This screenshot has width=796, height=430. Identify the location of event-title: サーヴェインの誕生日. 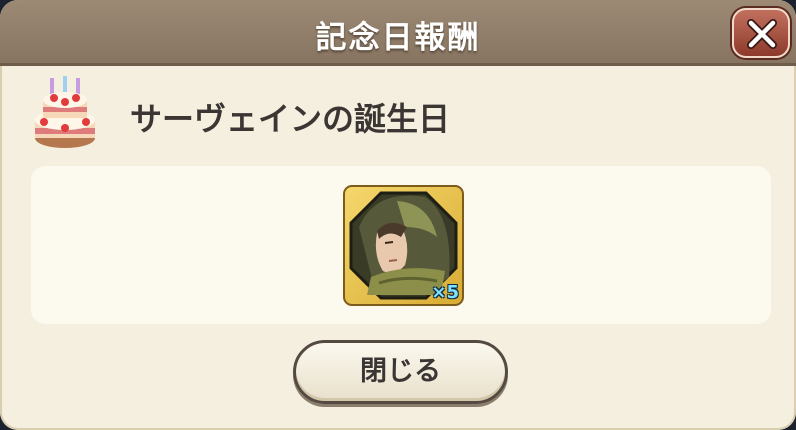
(290, 119).